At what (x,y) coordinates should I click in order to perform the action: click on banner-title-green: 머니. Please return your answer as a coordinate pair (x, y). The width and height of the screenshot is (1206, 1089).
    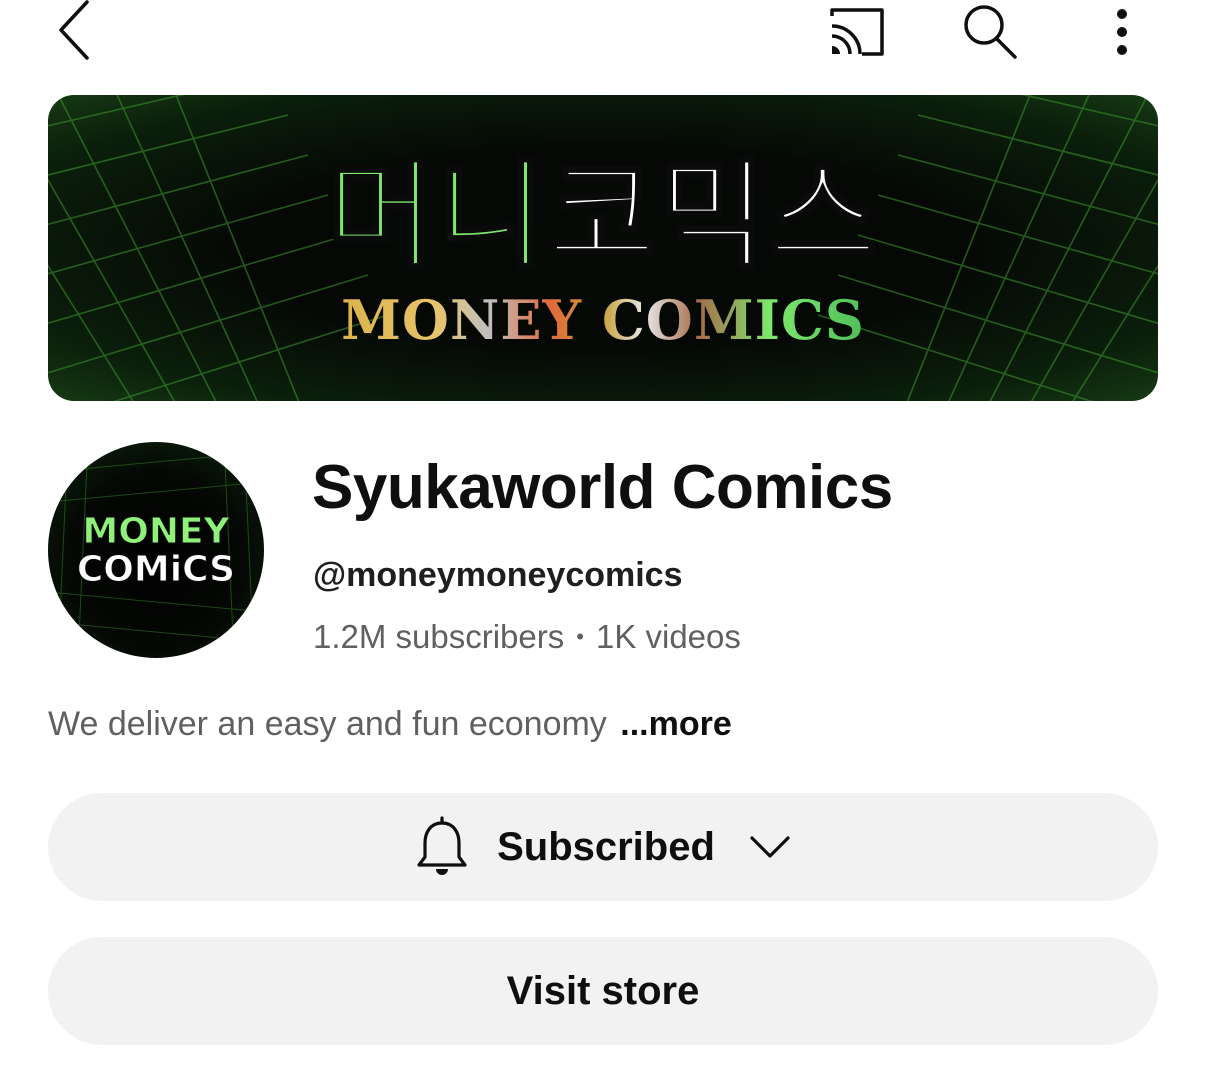
    Looking at the image, I should click on (436, 216).